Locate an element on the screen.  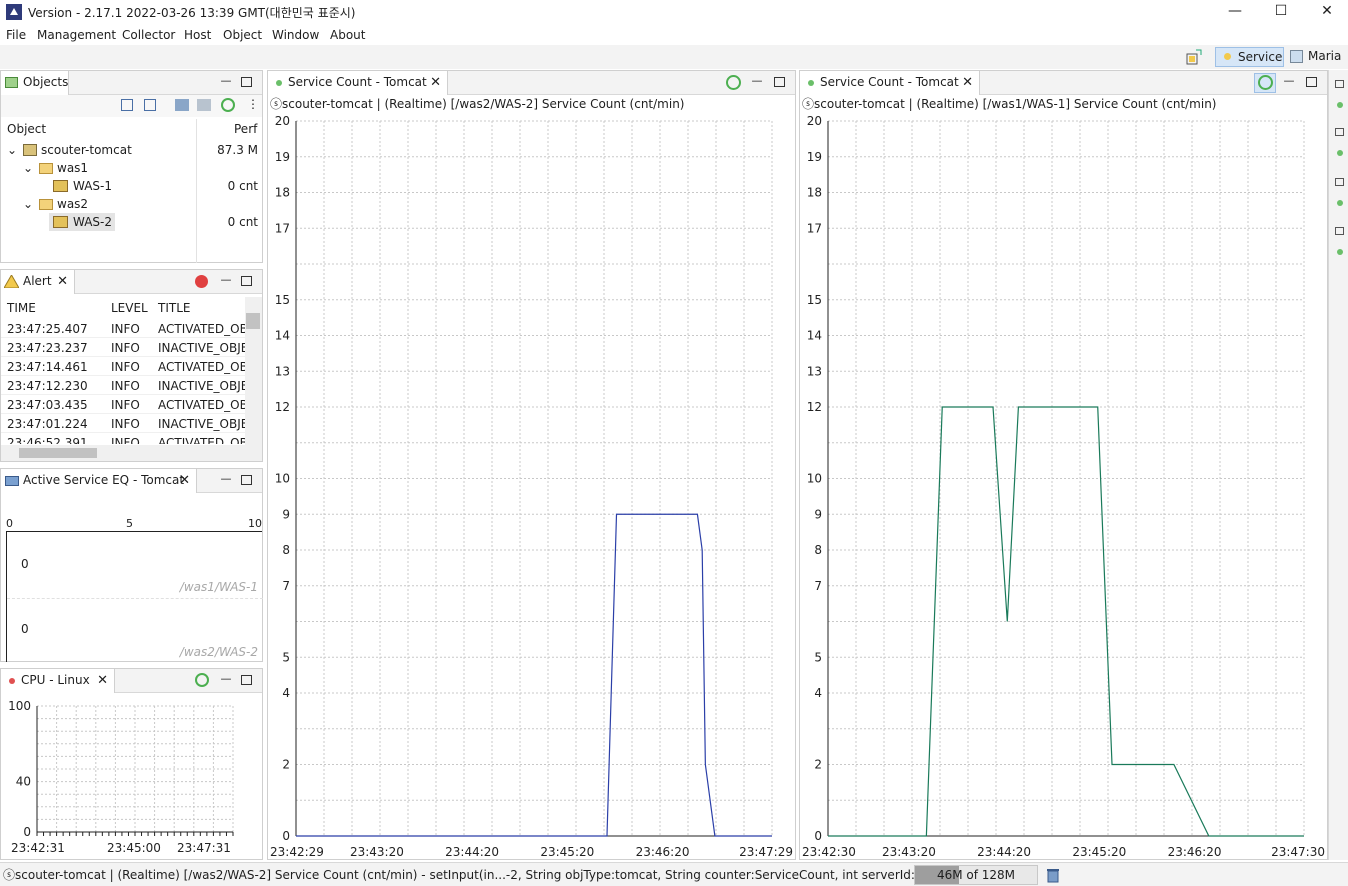
tab-service-count-was1: Service Count - Tomcat ✕ is located at coordinates (890, 83).